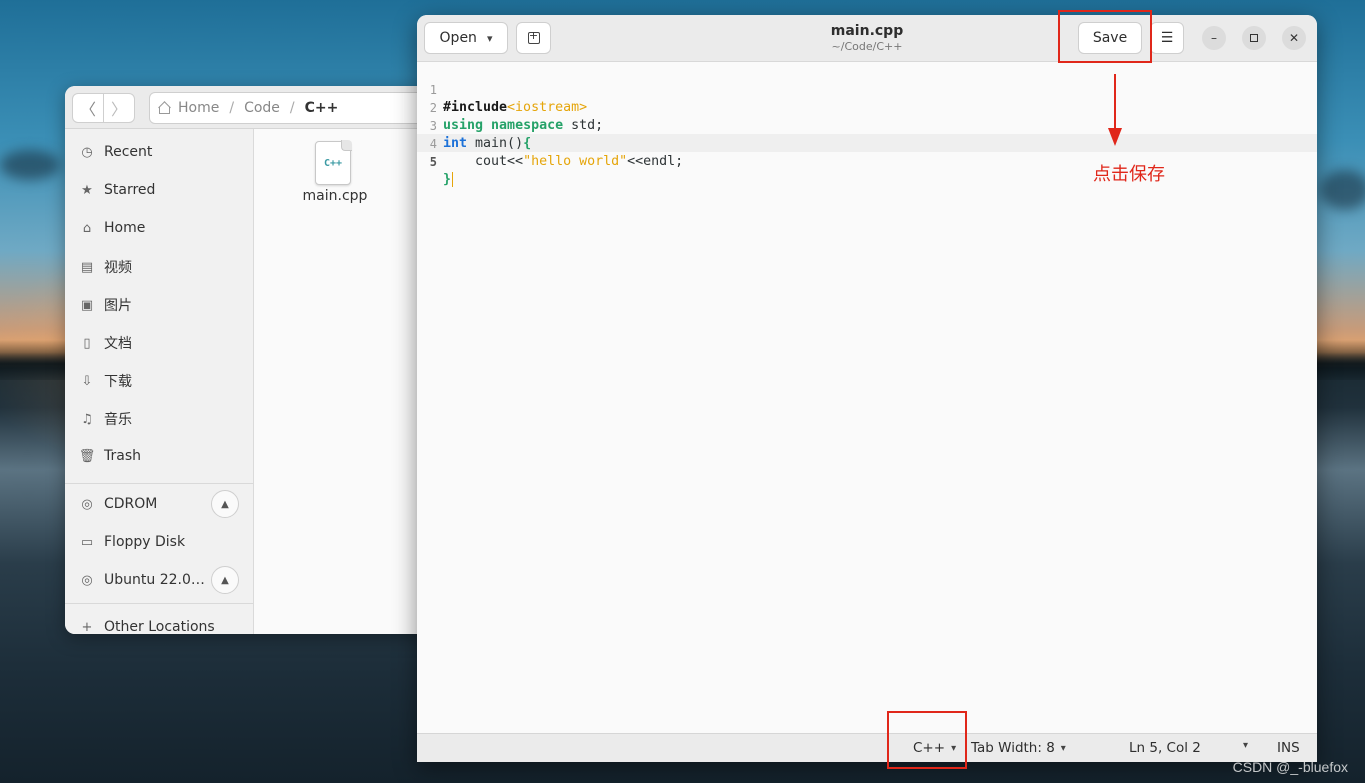 The width and height of the screenshot is (1365, 783). I want to click on cursor-position: Ln 5, Col 2, so click(1165, 748).